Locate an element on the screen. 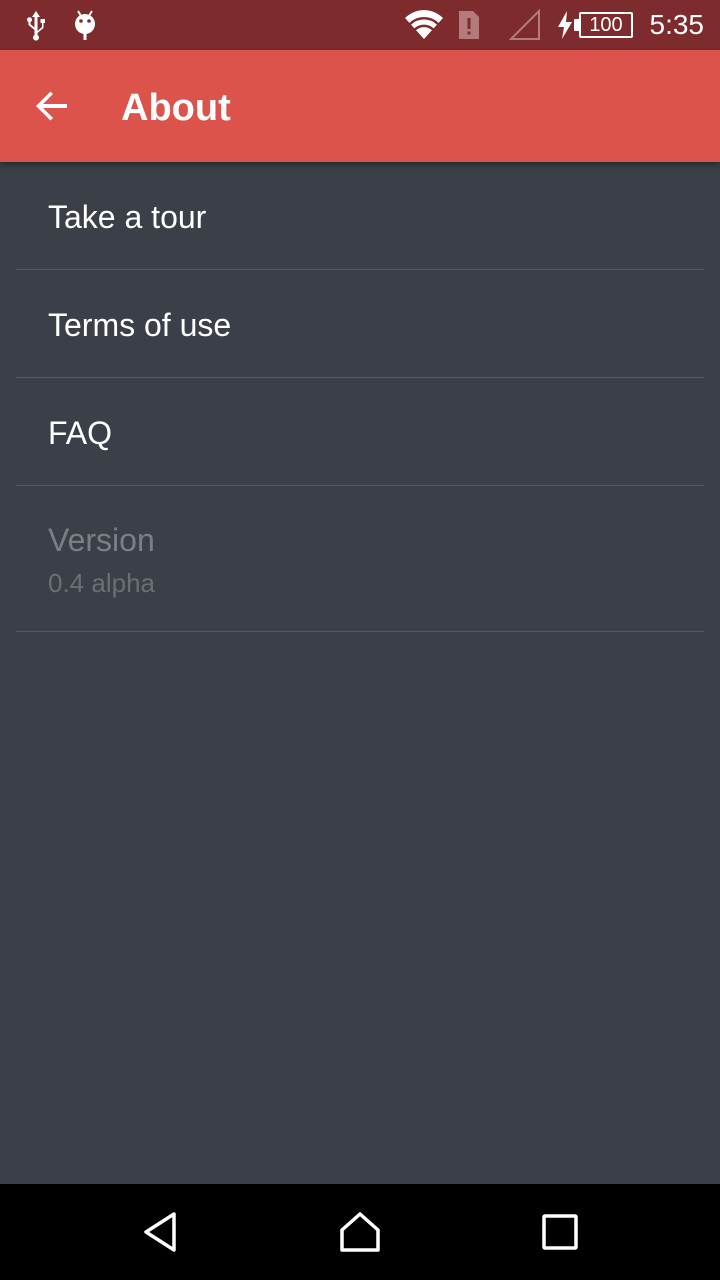  nav-back-button is located at coordinates (160, 1232).